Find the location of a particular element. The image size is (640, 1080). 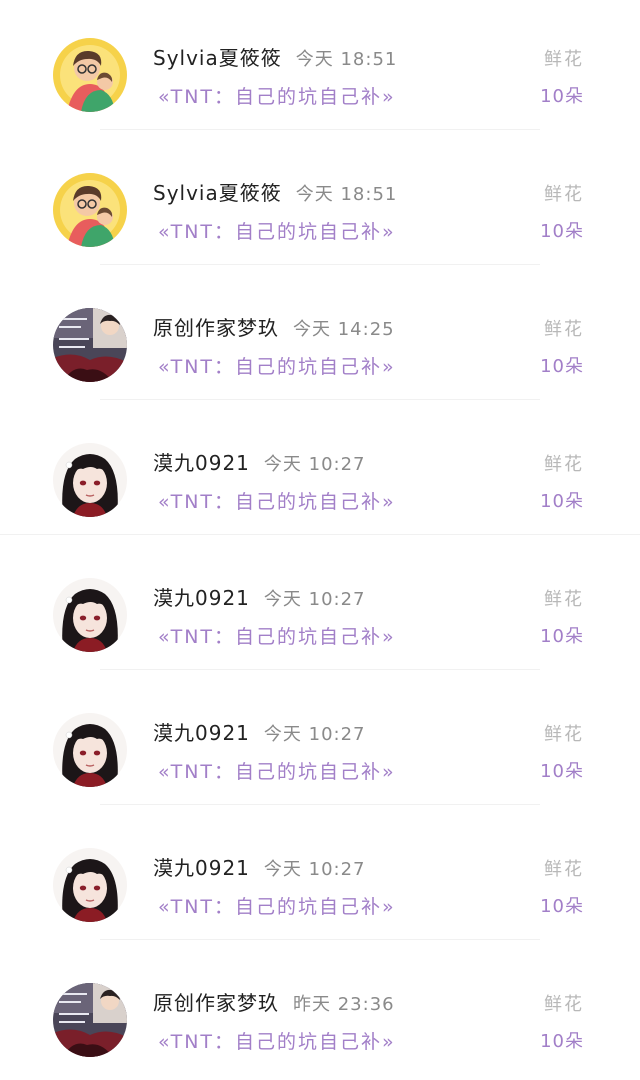

user-name: 原创作家梦玖 昨天 23:36 is located at coordinates (274, 1001).